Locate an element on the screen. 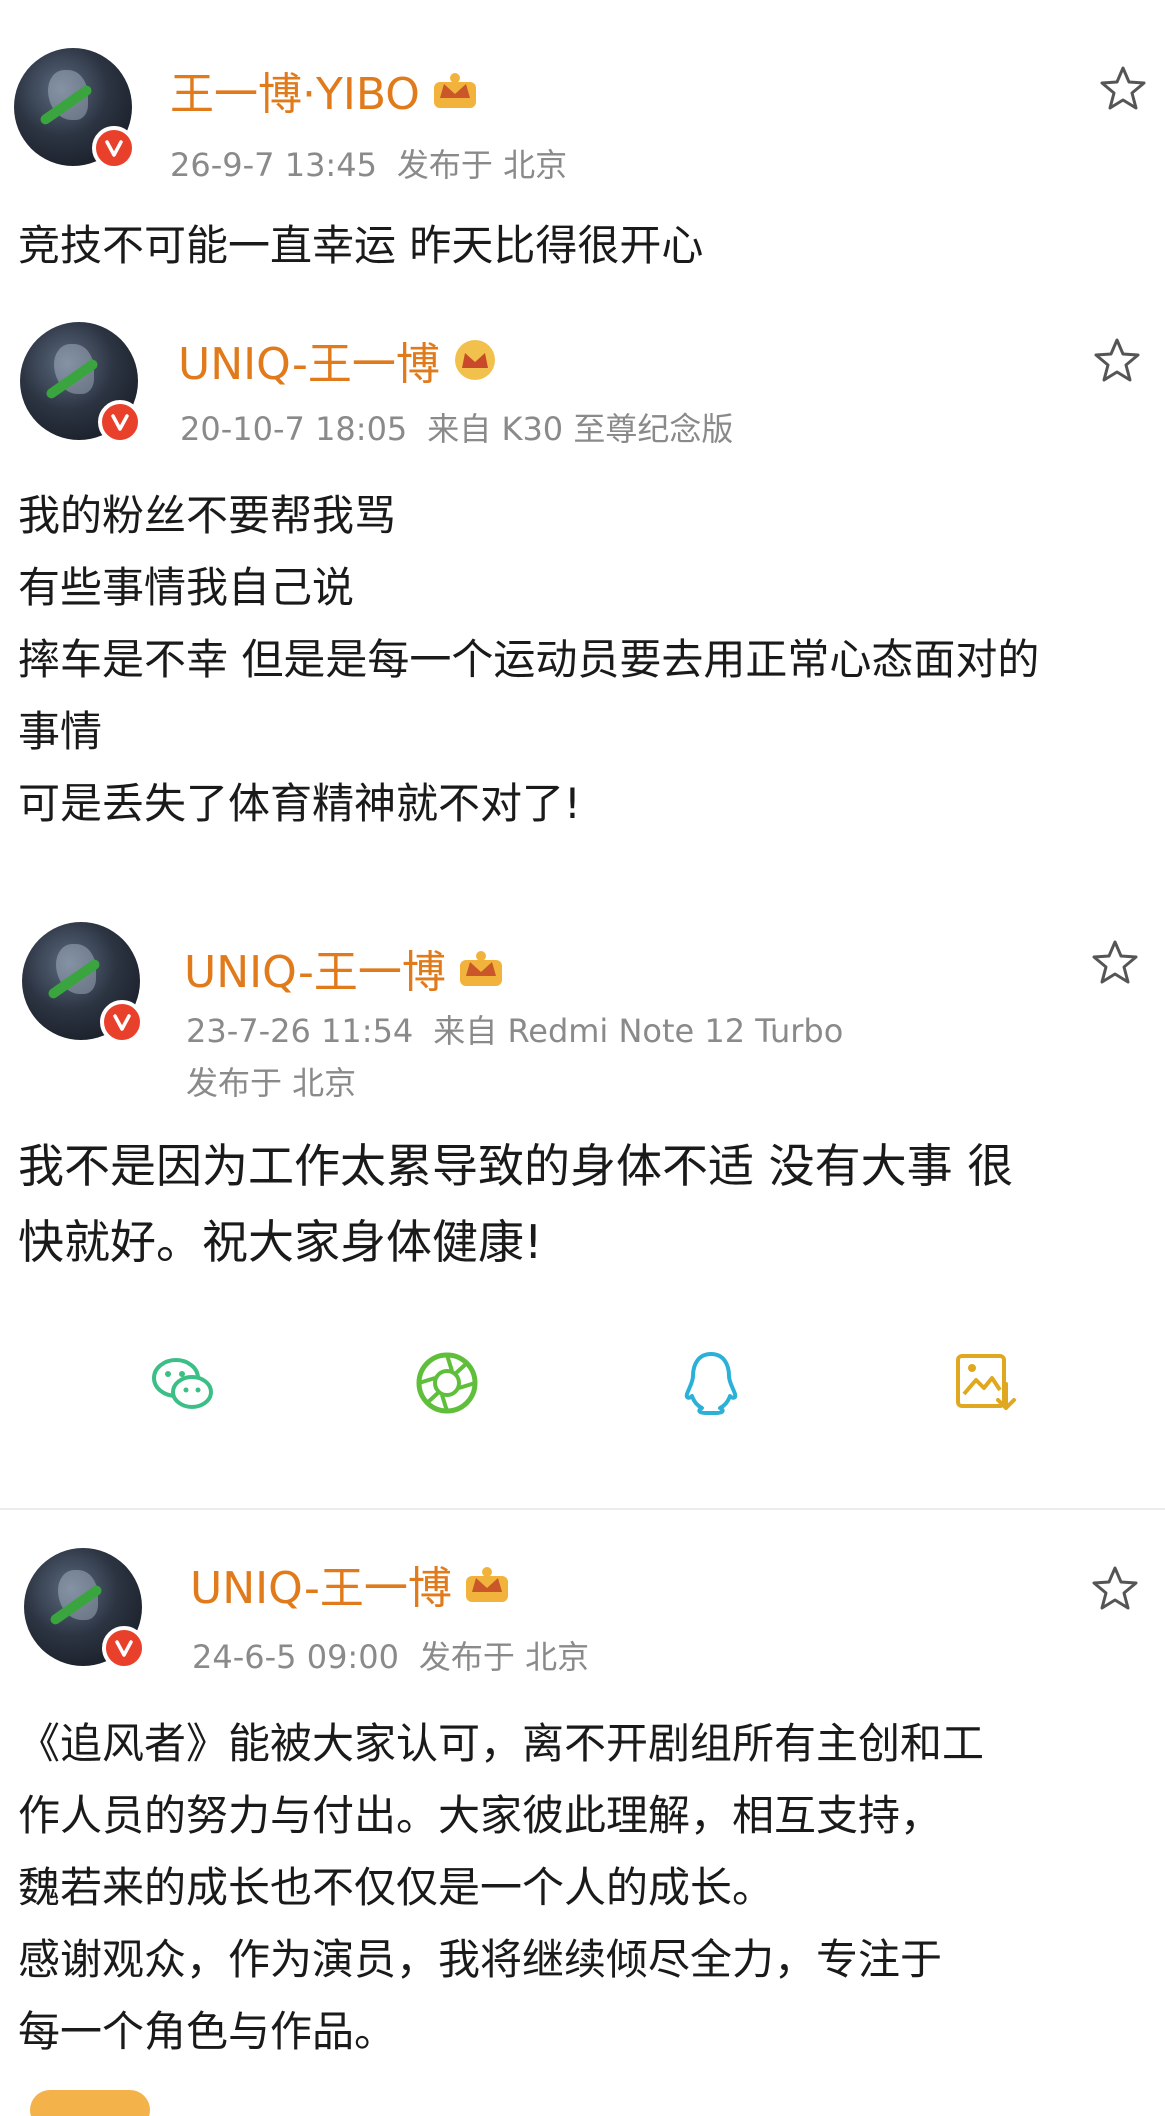 The width and height of the screenshot is (1165, 2116). post-text-line: 每一个角色与作品。 is located at coordinates (207, 2031).